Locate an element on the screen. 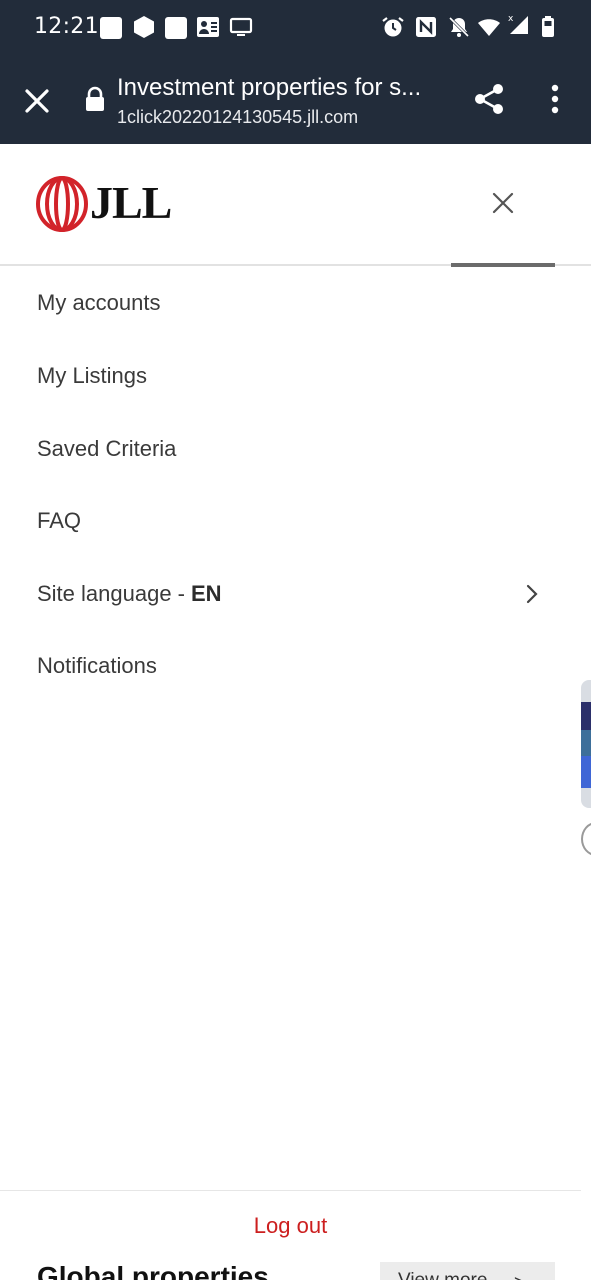 Image resolution: width=591 pixels, height=1280 pixels. menu-item-label: Notifications is located at coordinates (97, 665).